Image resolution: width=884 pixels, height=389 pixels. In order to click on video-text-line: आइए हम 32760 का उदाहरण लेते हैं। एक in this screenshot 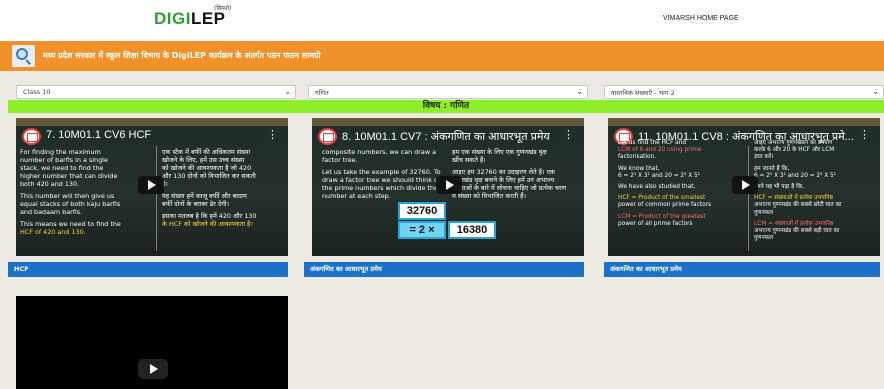, I will do `click(503, 172)`.